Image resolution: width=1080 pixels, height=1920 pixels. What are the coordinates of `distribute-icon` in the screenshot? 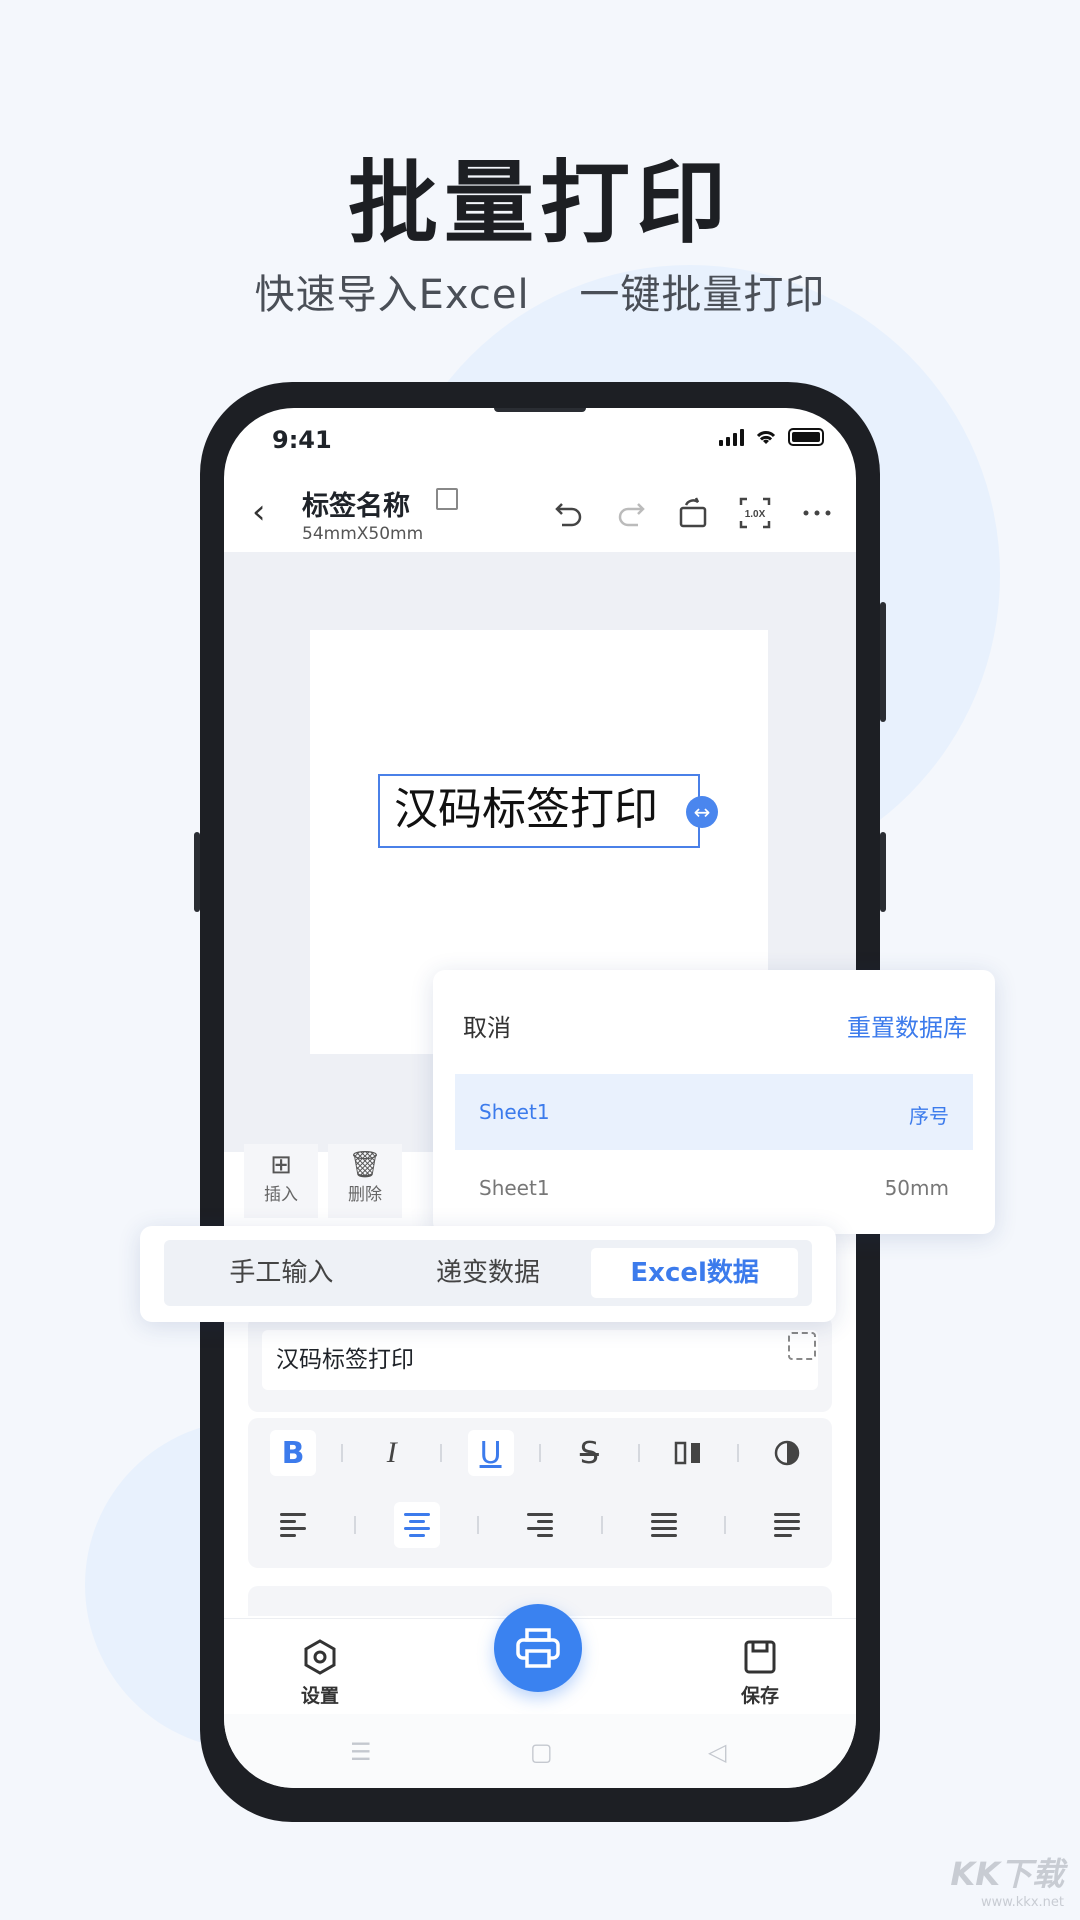 It's located at (787, 1525).